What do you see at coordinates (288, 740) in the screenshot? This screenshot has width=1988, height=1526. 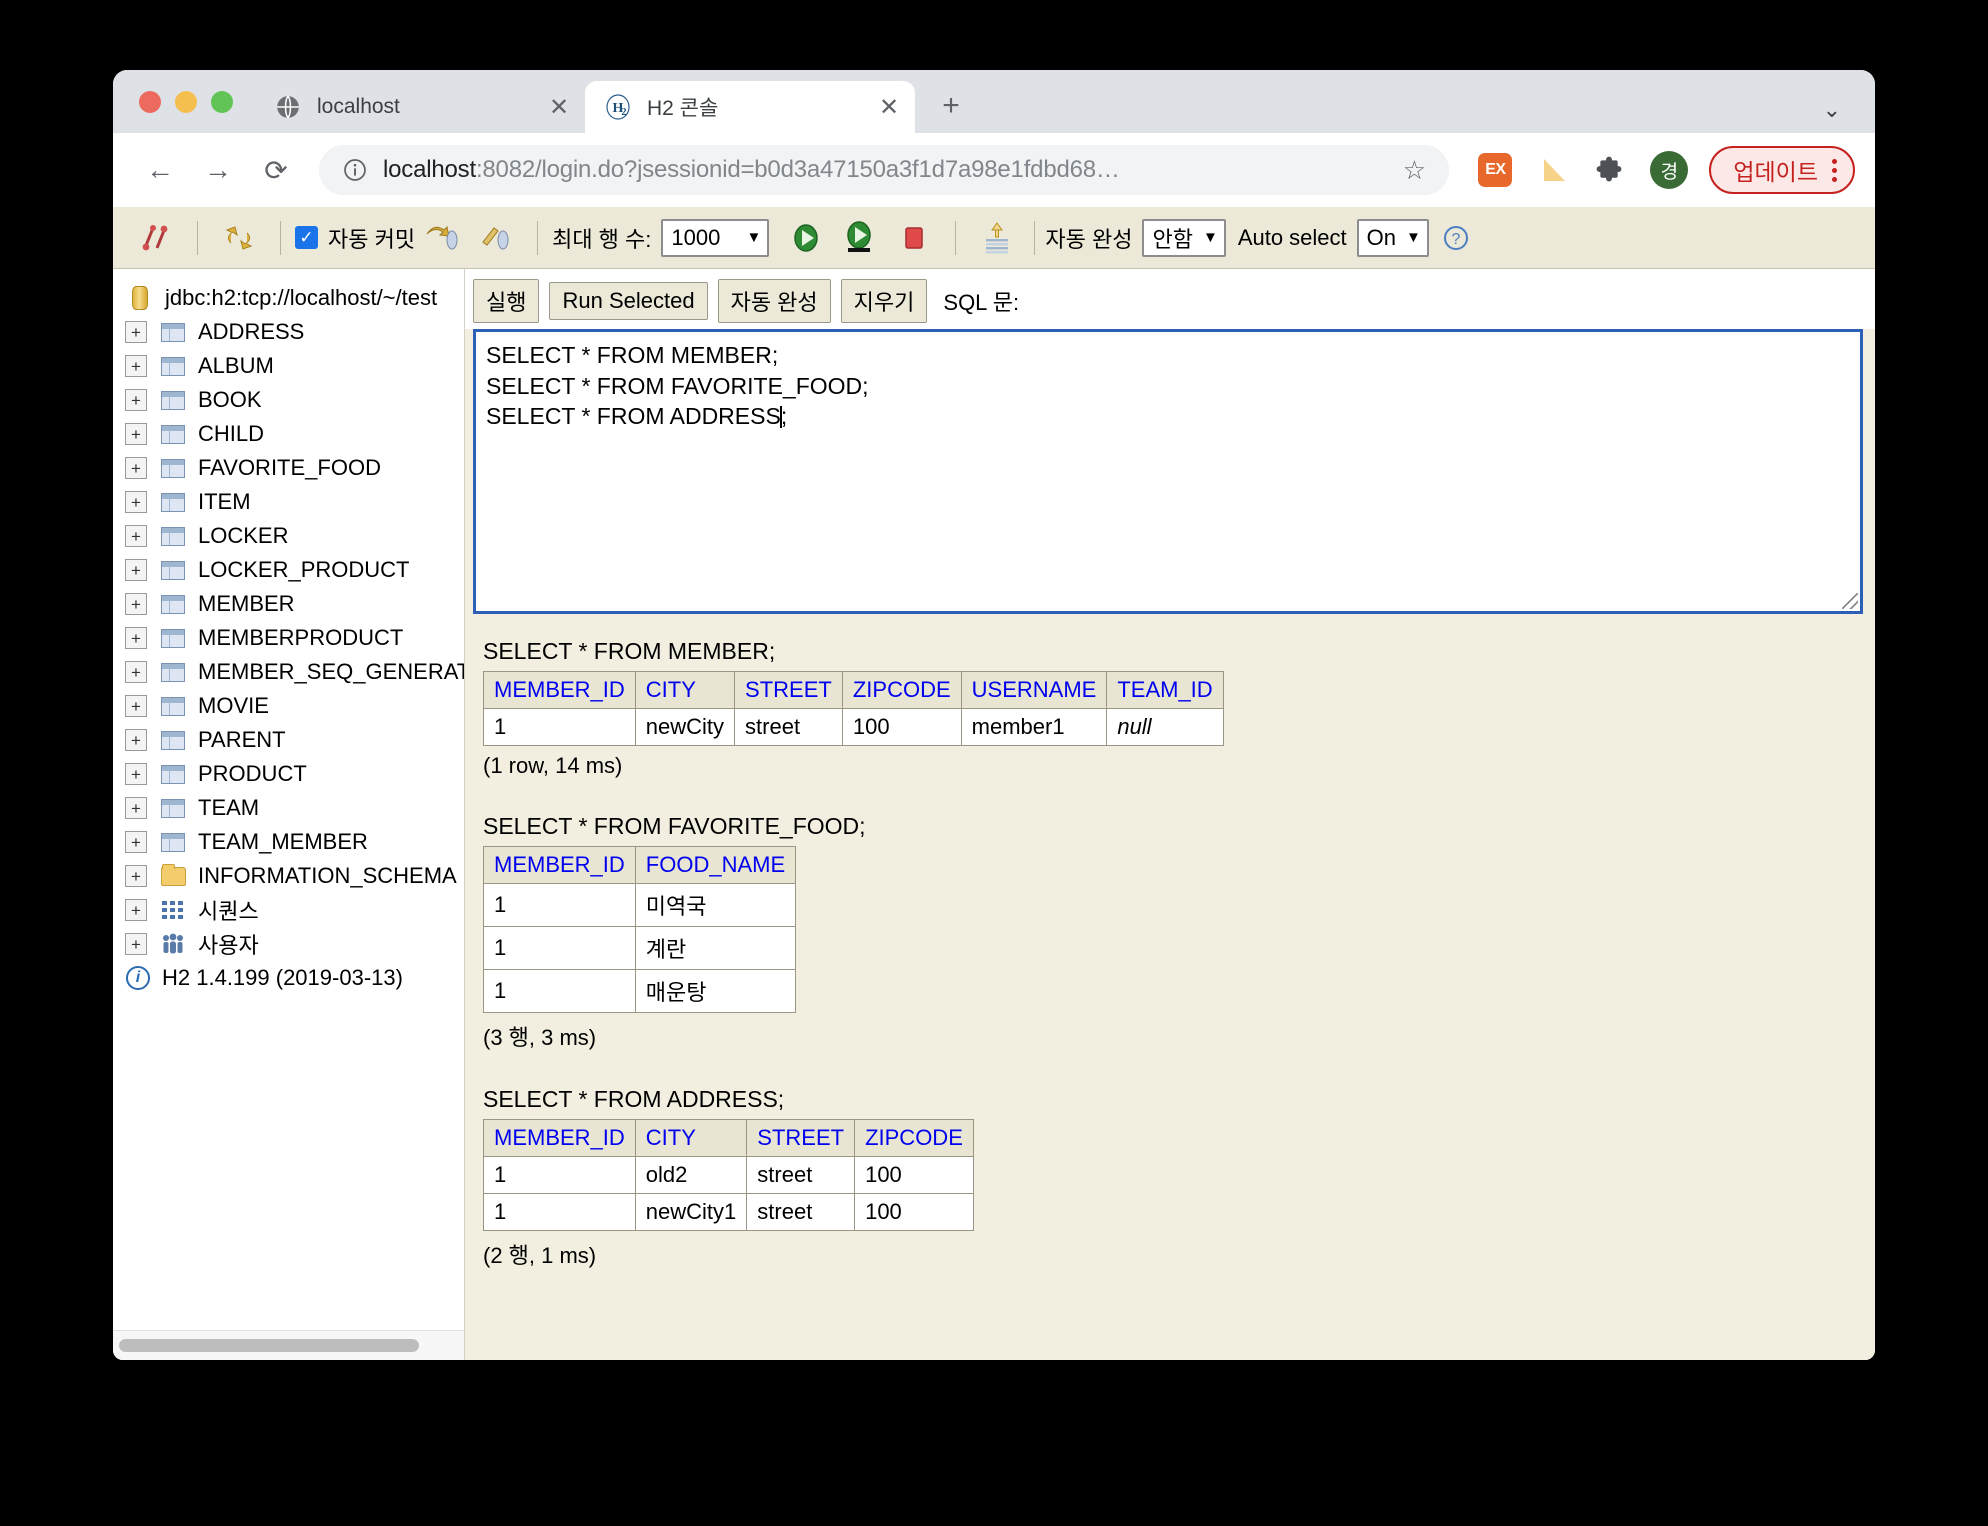 I see `tree-item-table: + PARENT` at bounding box center [288, 740].